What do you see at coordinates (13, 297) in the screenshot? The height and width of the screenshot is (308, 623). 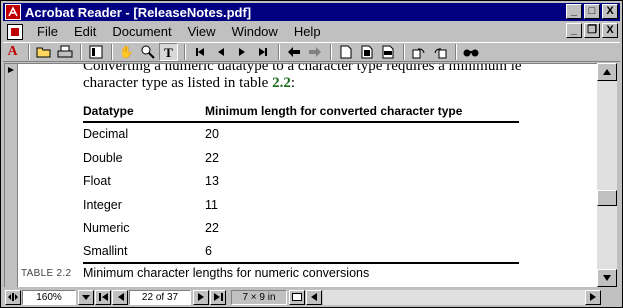 I see `pan-split-icon` at bounding box center [13, 297].